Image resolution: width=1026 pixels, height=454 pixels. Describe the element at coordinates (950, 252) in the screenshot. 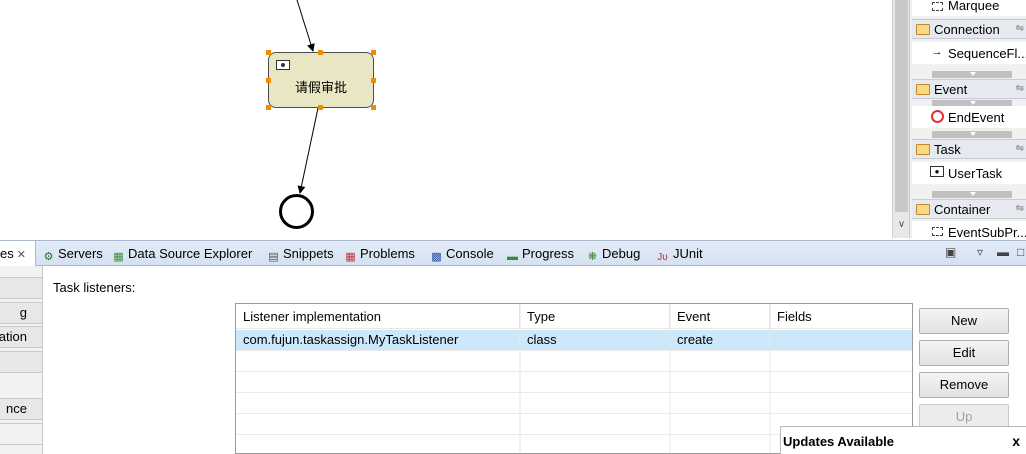

I see `open-console-icon: ▣` at that location.